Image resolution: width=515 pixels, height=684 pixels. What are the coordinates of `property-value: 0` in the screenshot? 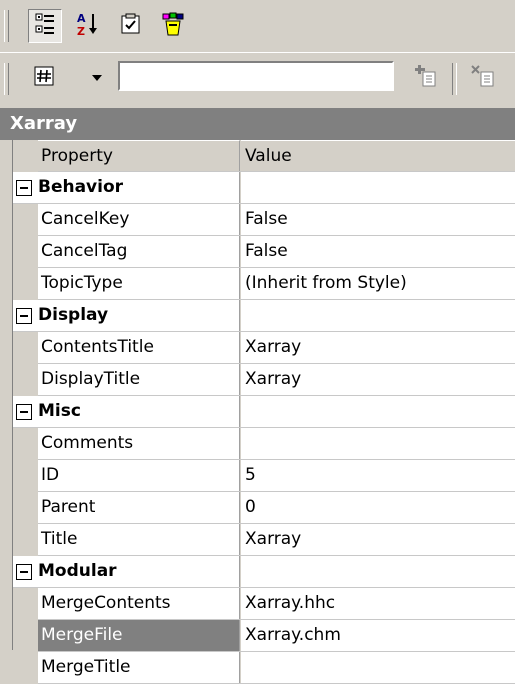 It's located at (378, 507).